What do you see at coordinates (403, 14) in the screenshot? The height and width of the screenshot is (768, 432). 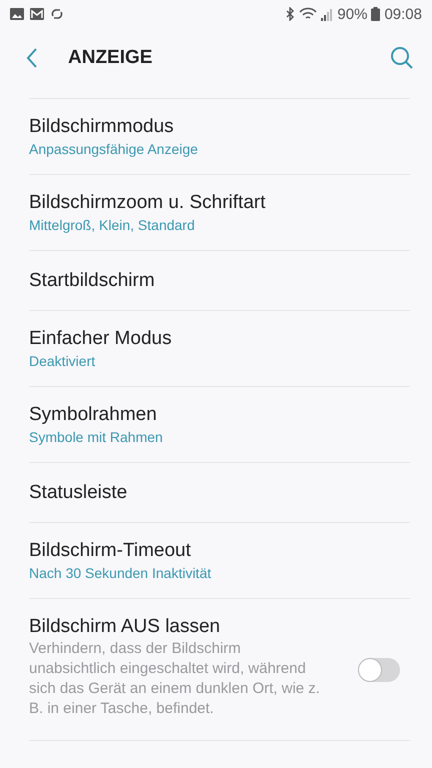 I see `clock: 09:08` at bounding box center [403, 14].